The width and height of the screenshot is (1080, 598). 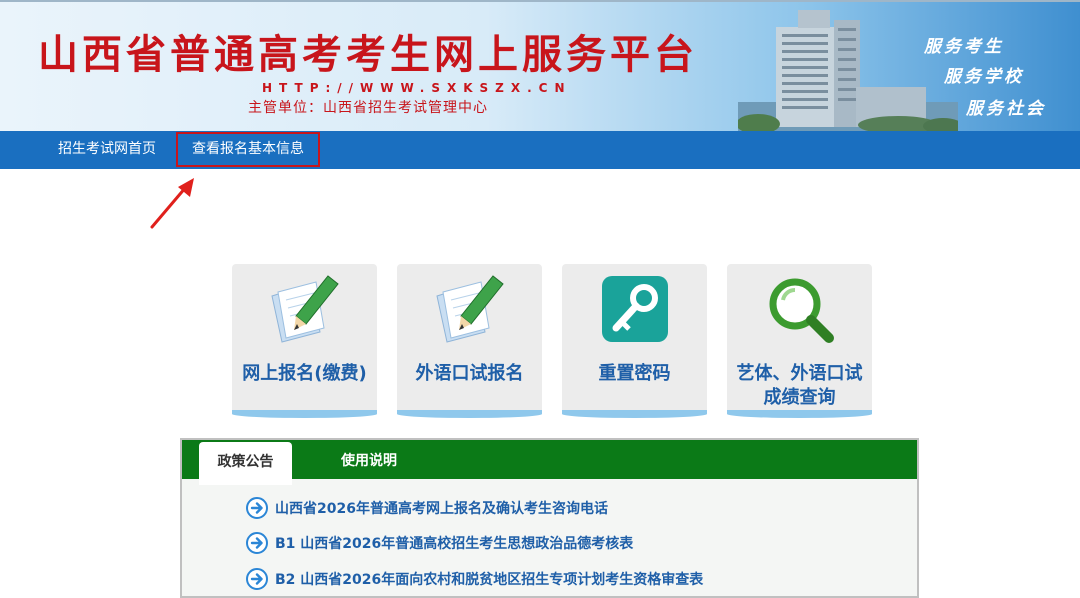 What do you see at coordinates (964, 47) in the screenshot?
I see `slogan-1: 服务考生` at bounding box center [964, 47].